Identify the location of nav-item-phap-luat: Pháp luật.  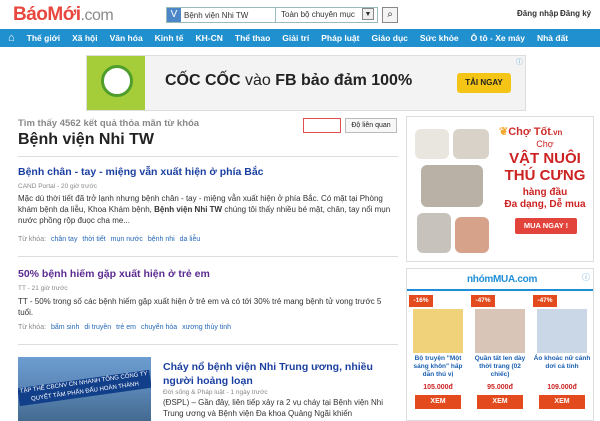
(340, 38).